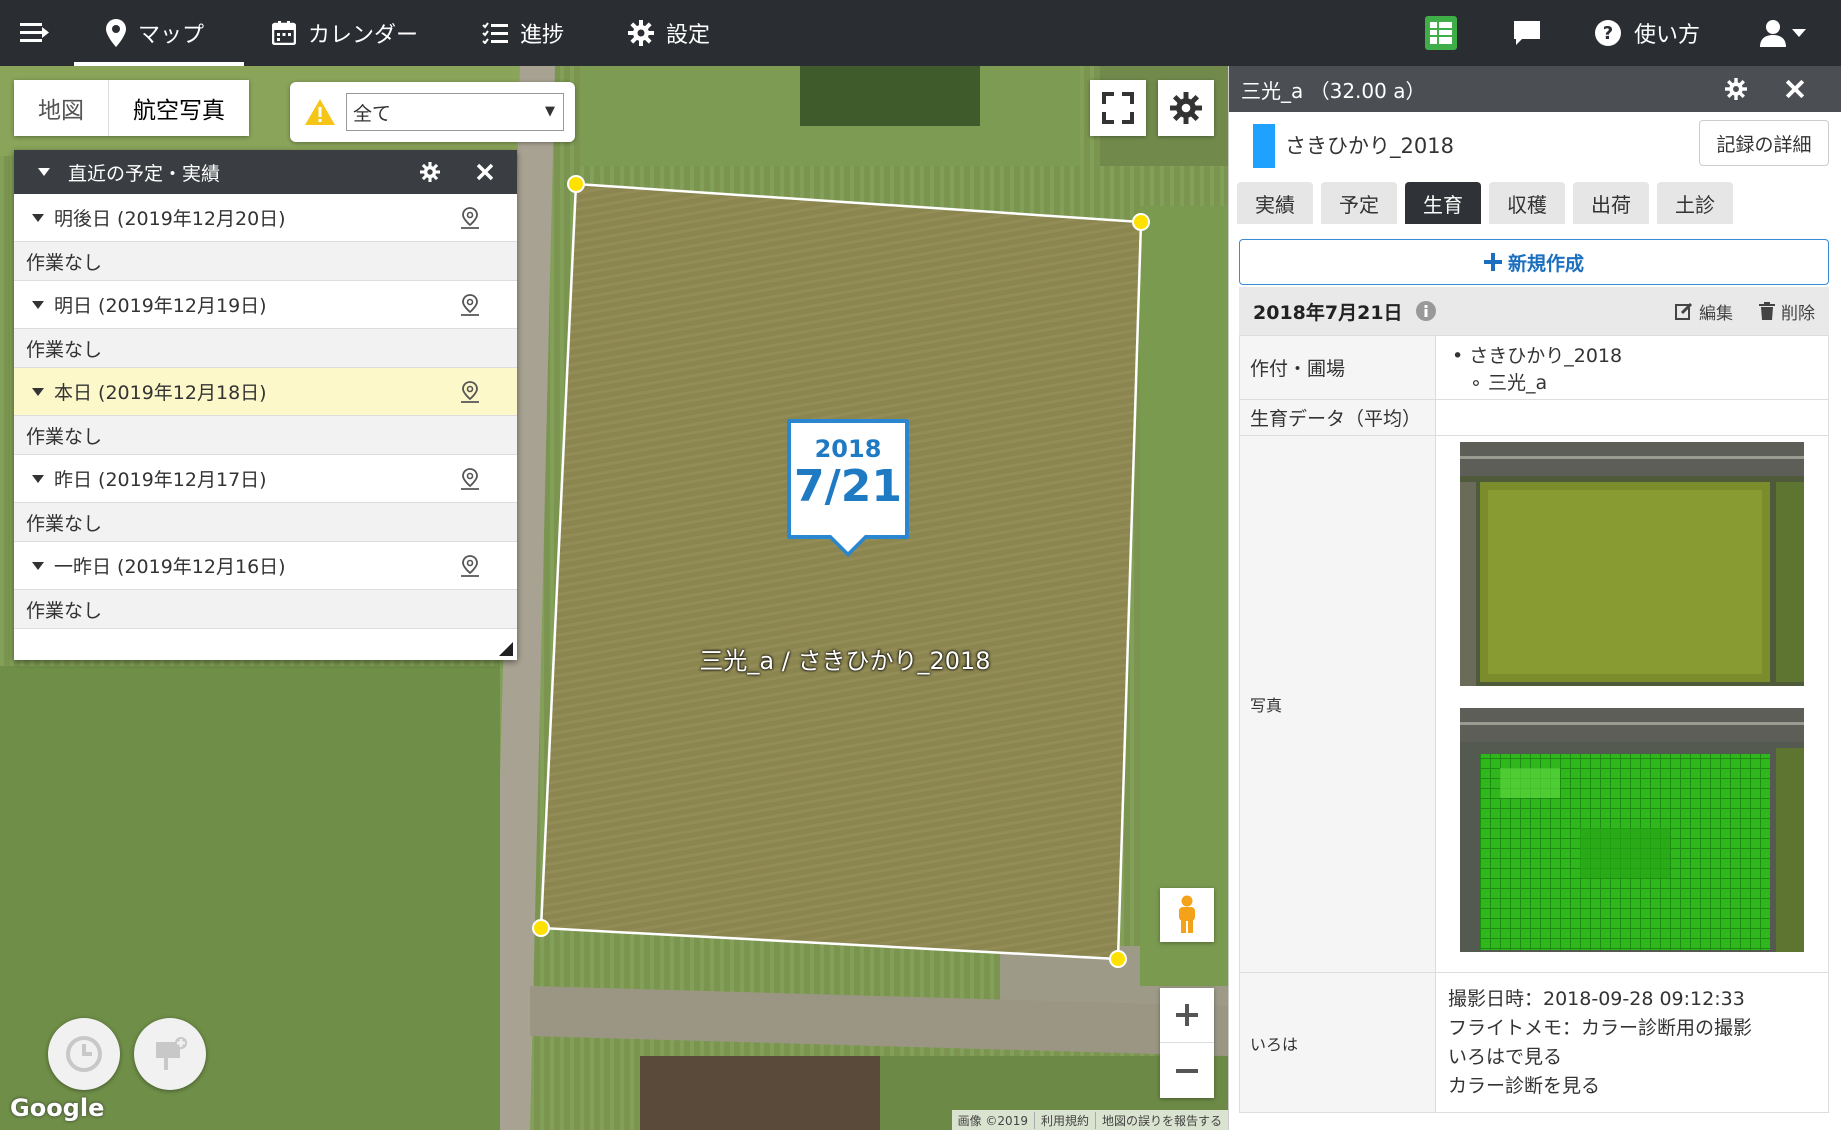  What do you see at coordinates (1359, 203) in the screenshot?
I see `record-tab: 予定` at bounding box center [1359, 203].